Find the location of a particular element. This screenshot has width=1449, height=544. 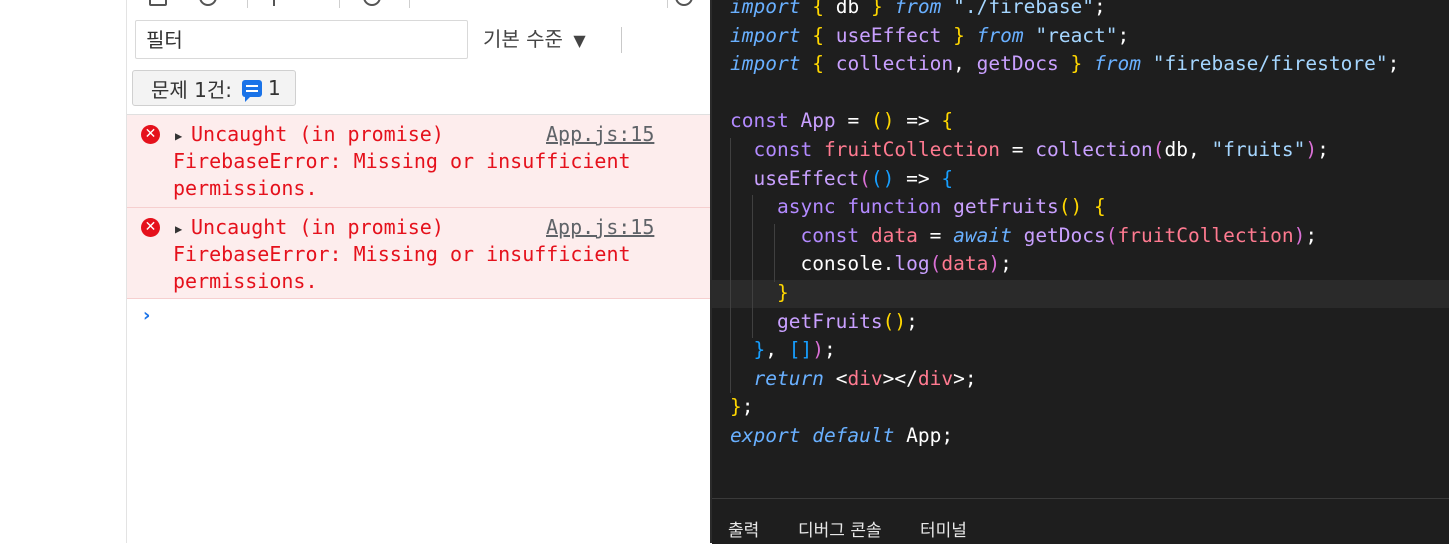

code-line: }, []); is located at coordinates (1064, 350).